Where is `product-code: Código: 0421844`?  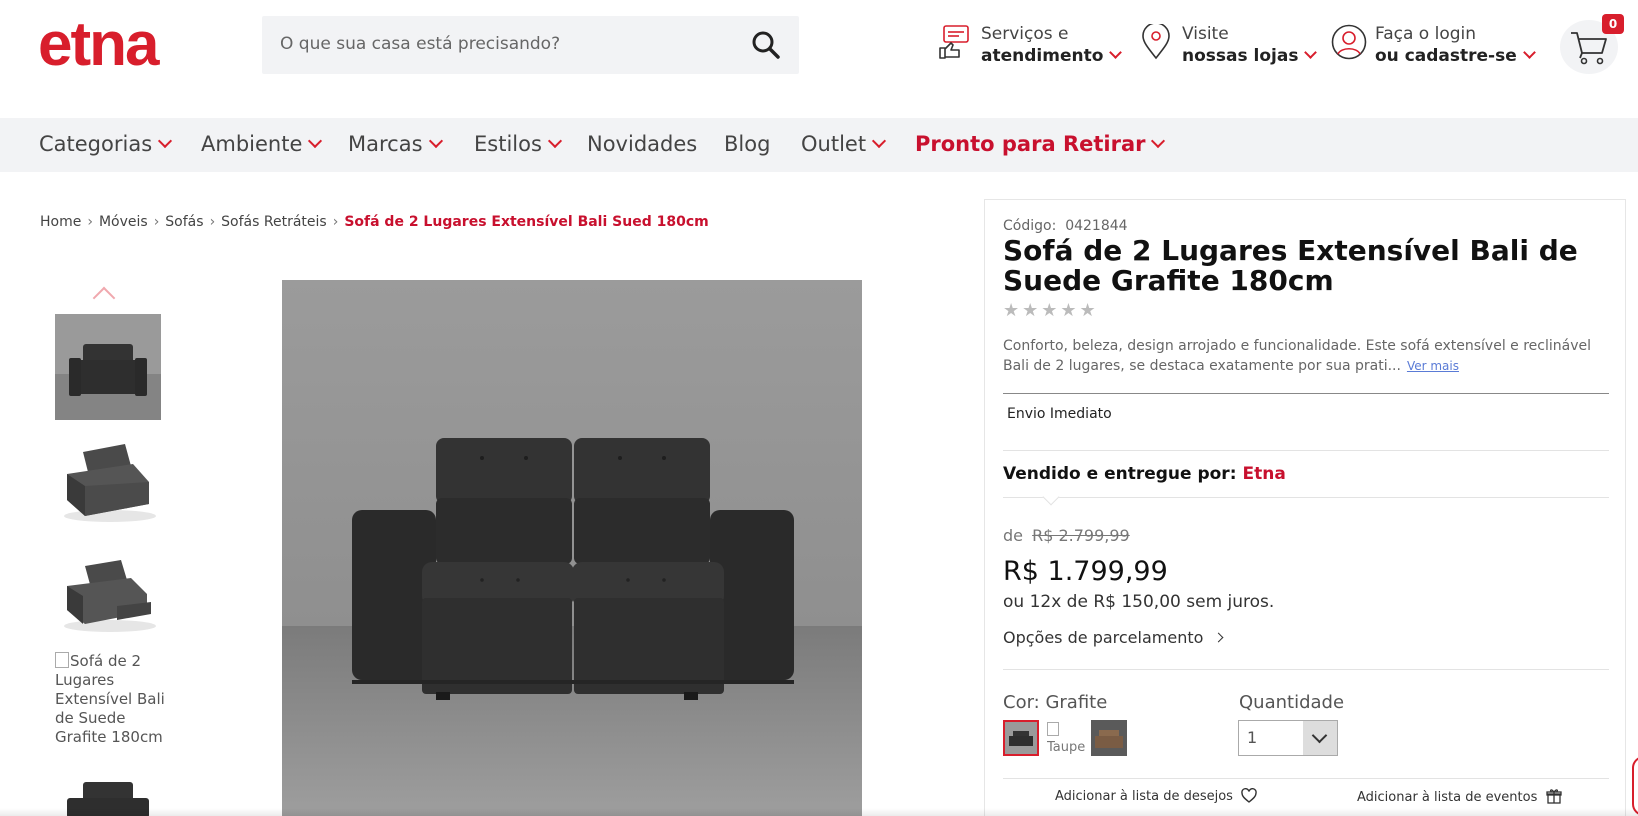
product-code: Código: 0421844 is located at coordinates (1065, 226).